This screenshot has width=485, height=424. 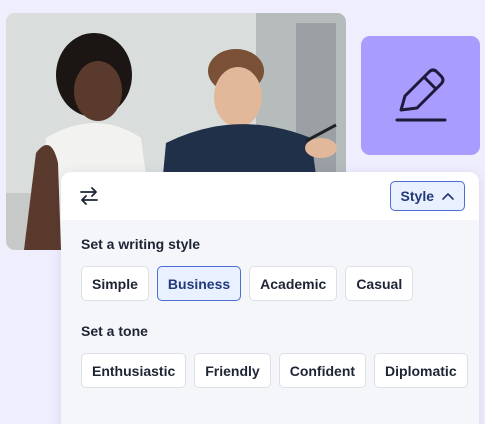 I want to click on tone-option-diplomatic: Diplomatic, so click(x=421, y=370).